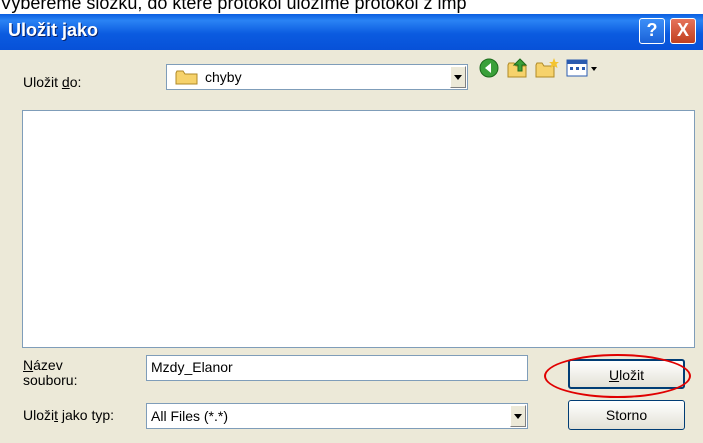 This screenshot has width=703, height=443. I want to click on new-folder-icon, so click(547, 68).